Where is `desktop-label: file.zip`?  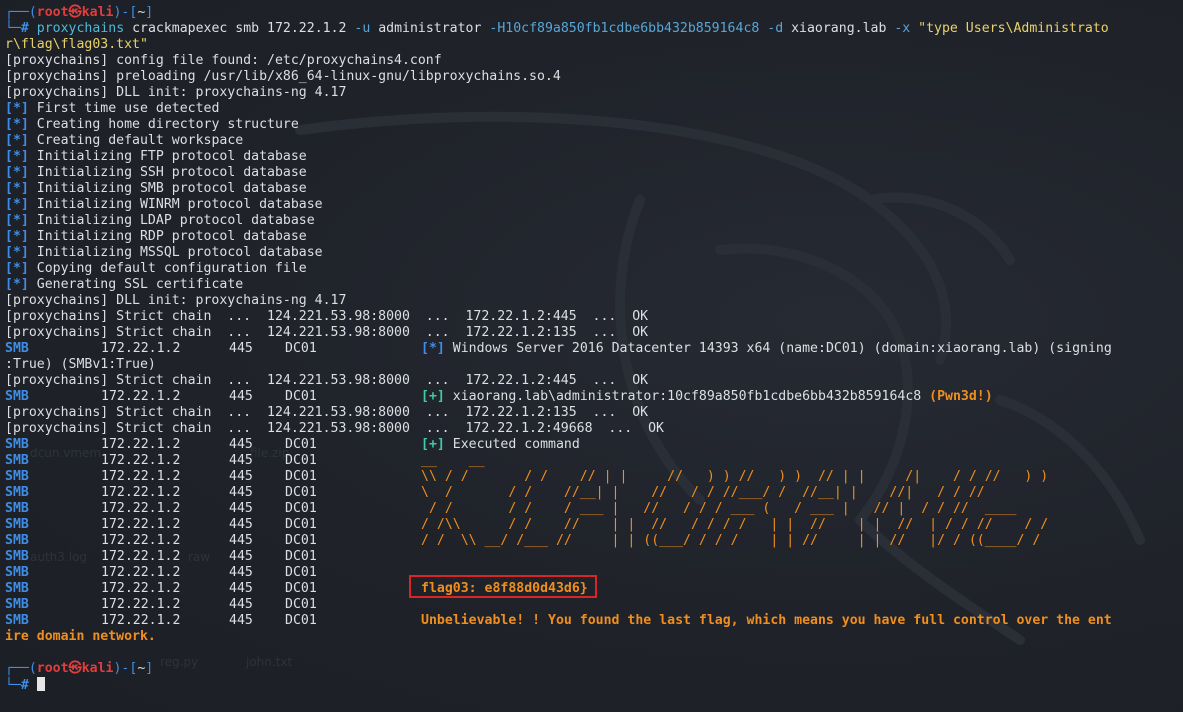
desktop-label: file.zip is located at coordinates (270, 453).